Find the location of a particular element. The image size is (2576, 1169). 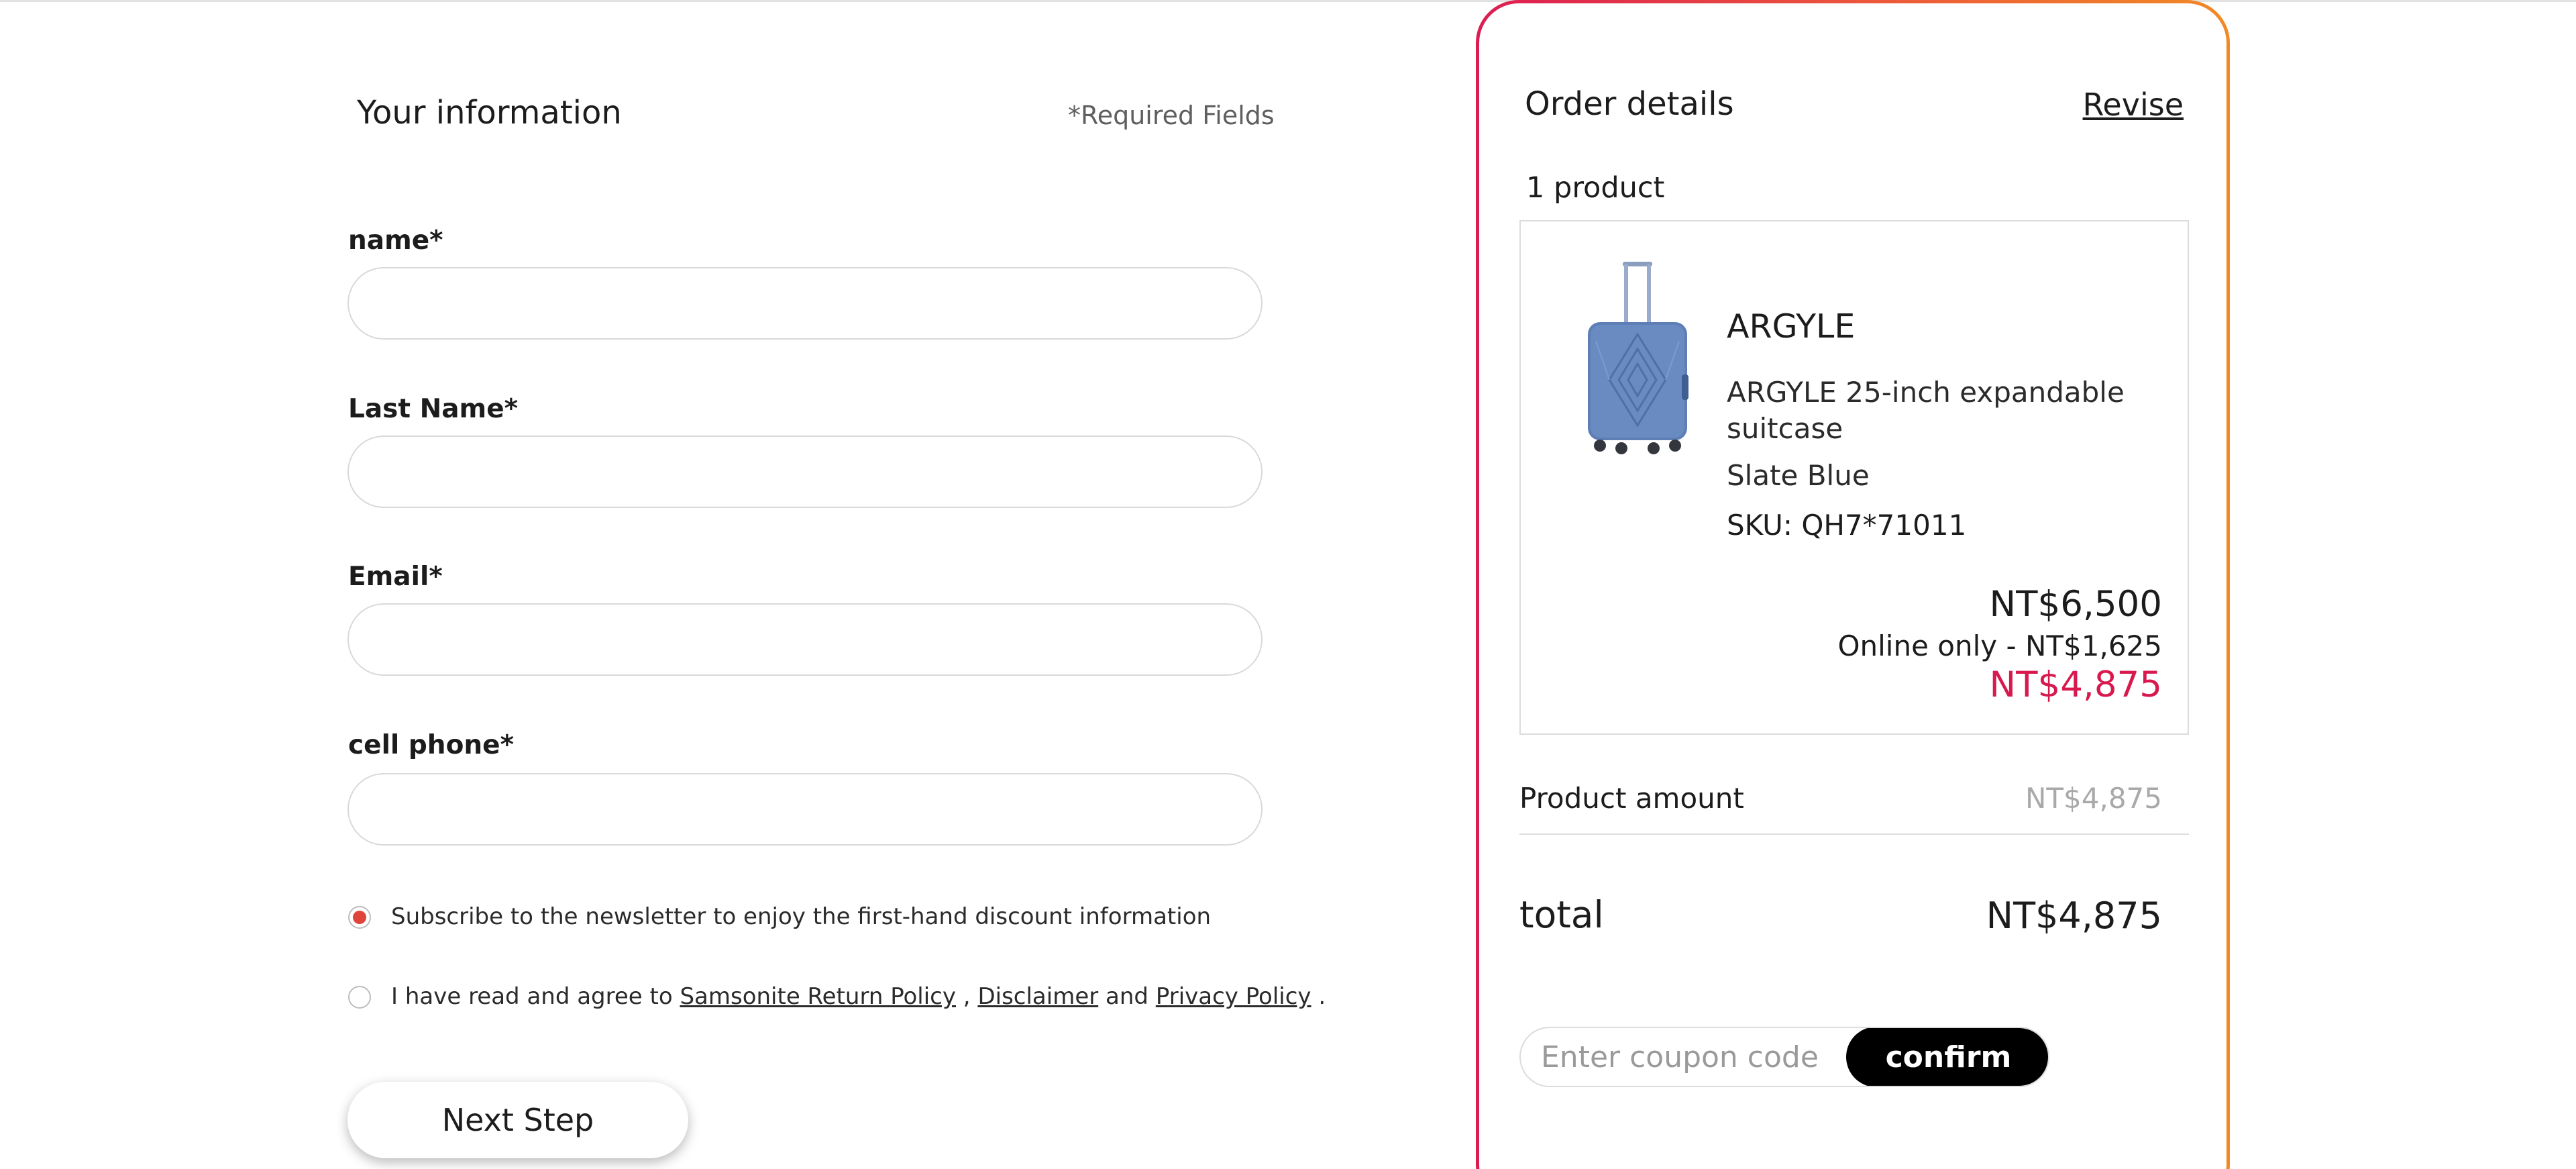

product-amount-label: Product amount is located at coordinates (1631, 798).